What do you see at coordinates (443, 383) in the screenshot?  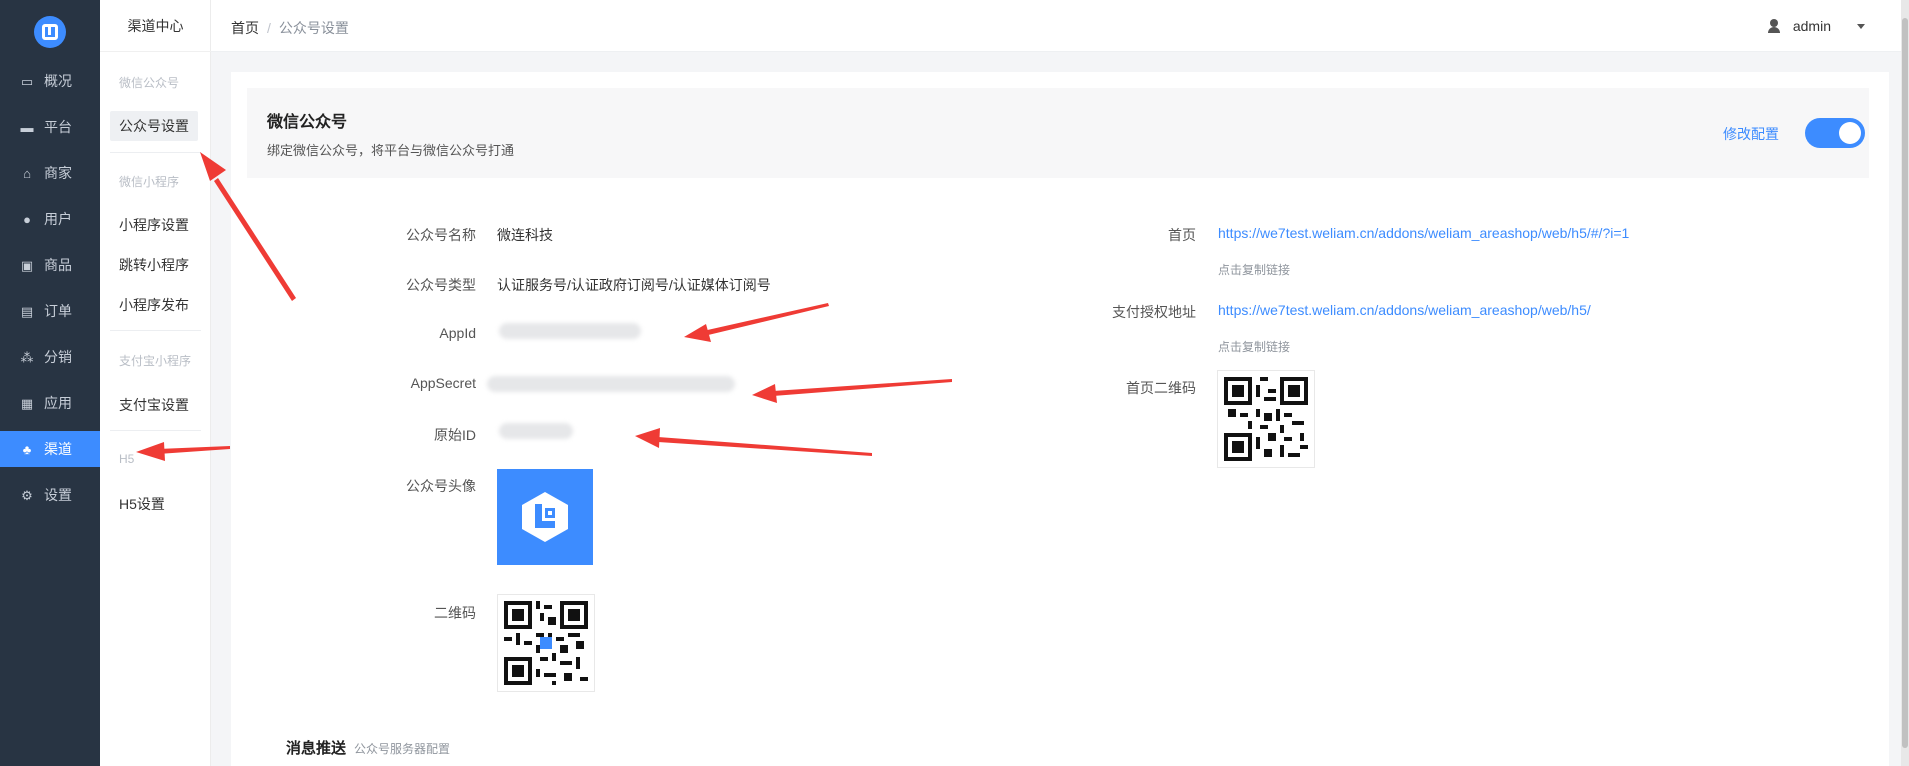 I see `appsecret-label: AppSecret` at bounding box center [443, 383].